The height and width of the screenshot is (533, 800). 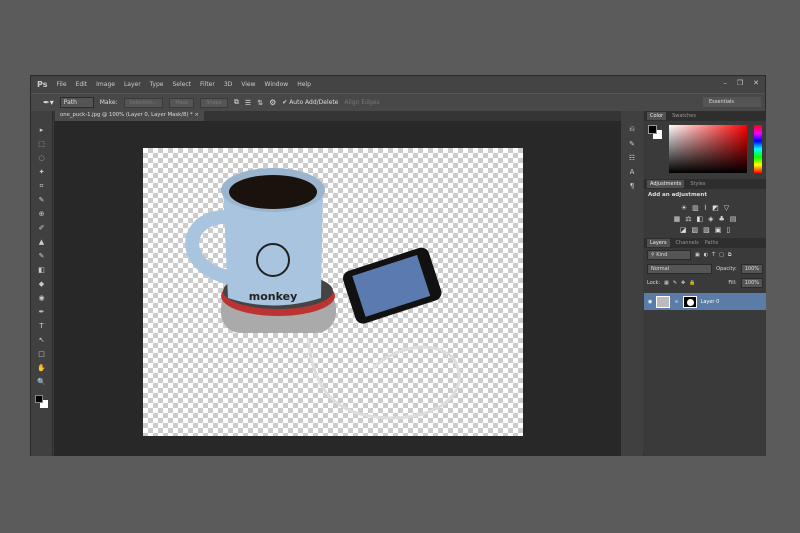 I want to click on color-lookup-icon: ▤, so click(x=733, y=219).